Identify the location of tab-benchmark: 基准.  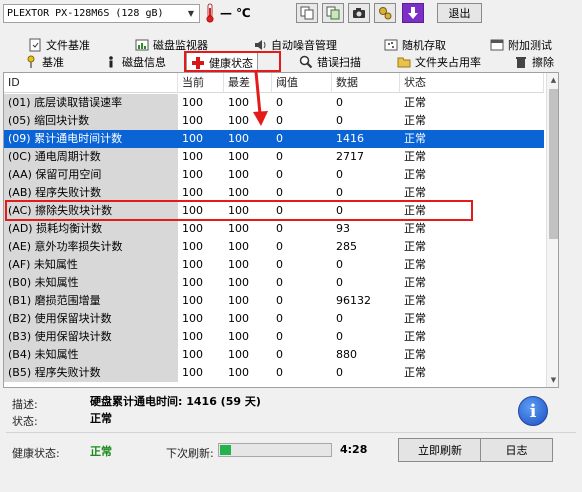
(44, 62).